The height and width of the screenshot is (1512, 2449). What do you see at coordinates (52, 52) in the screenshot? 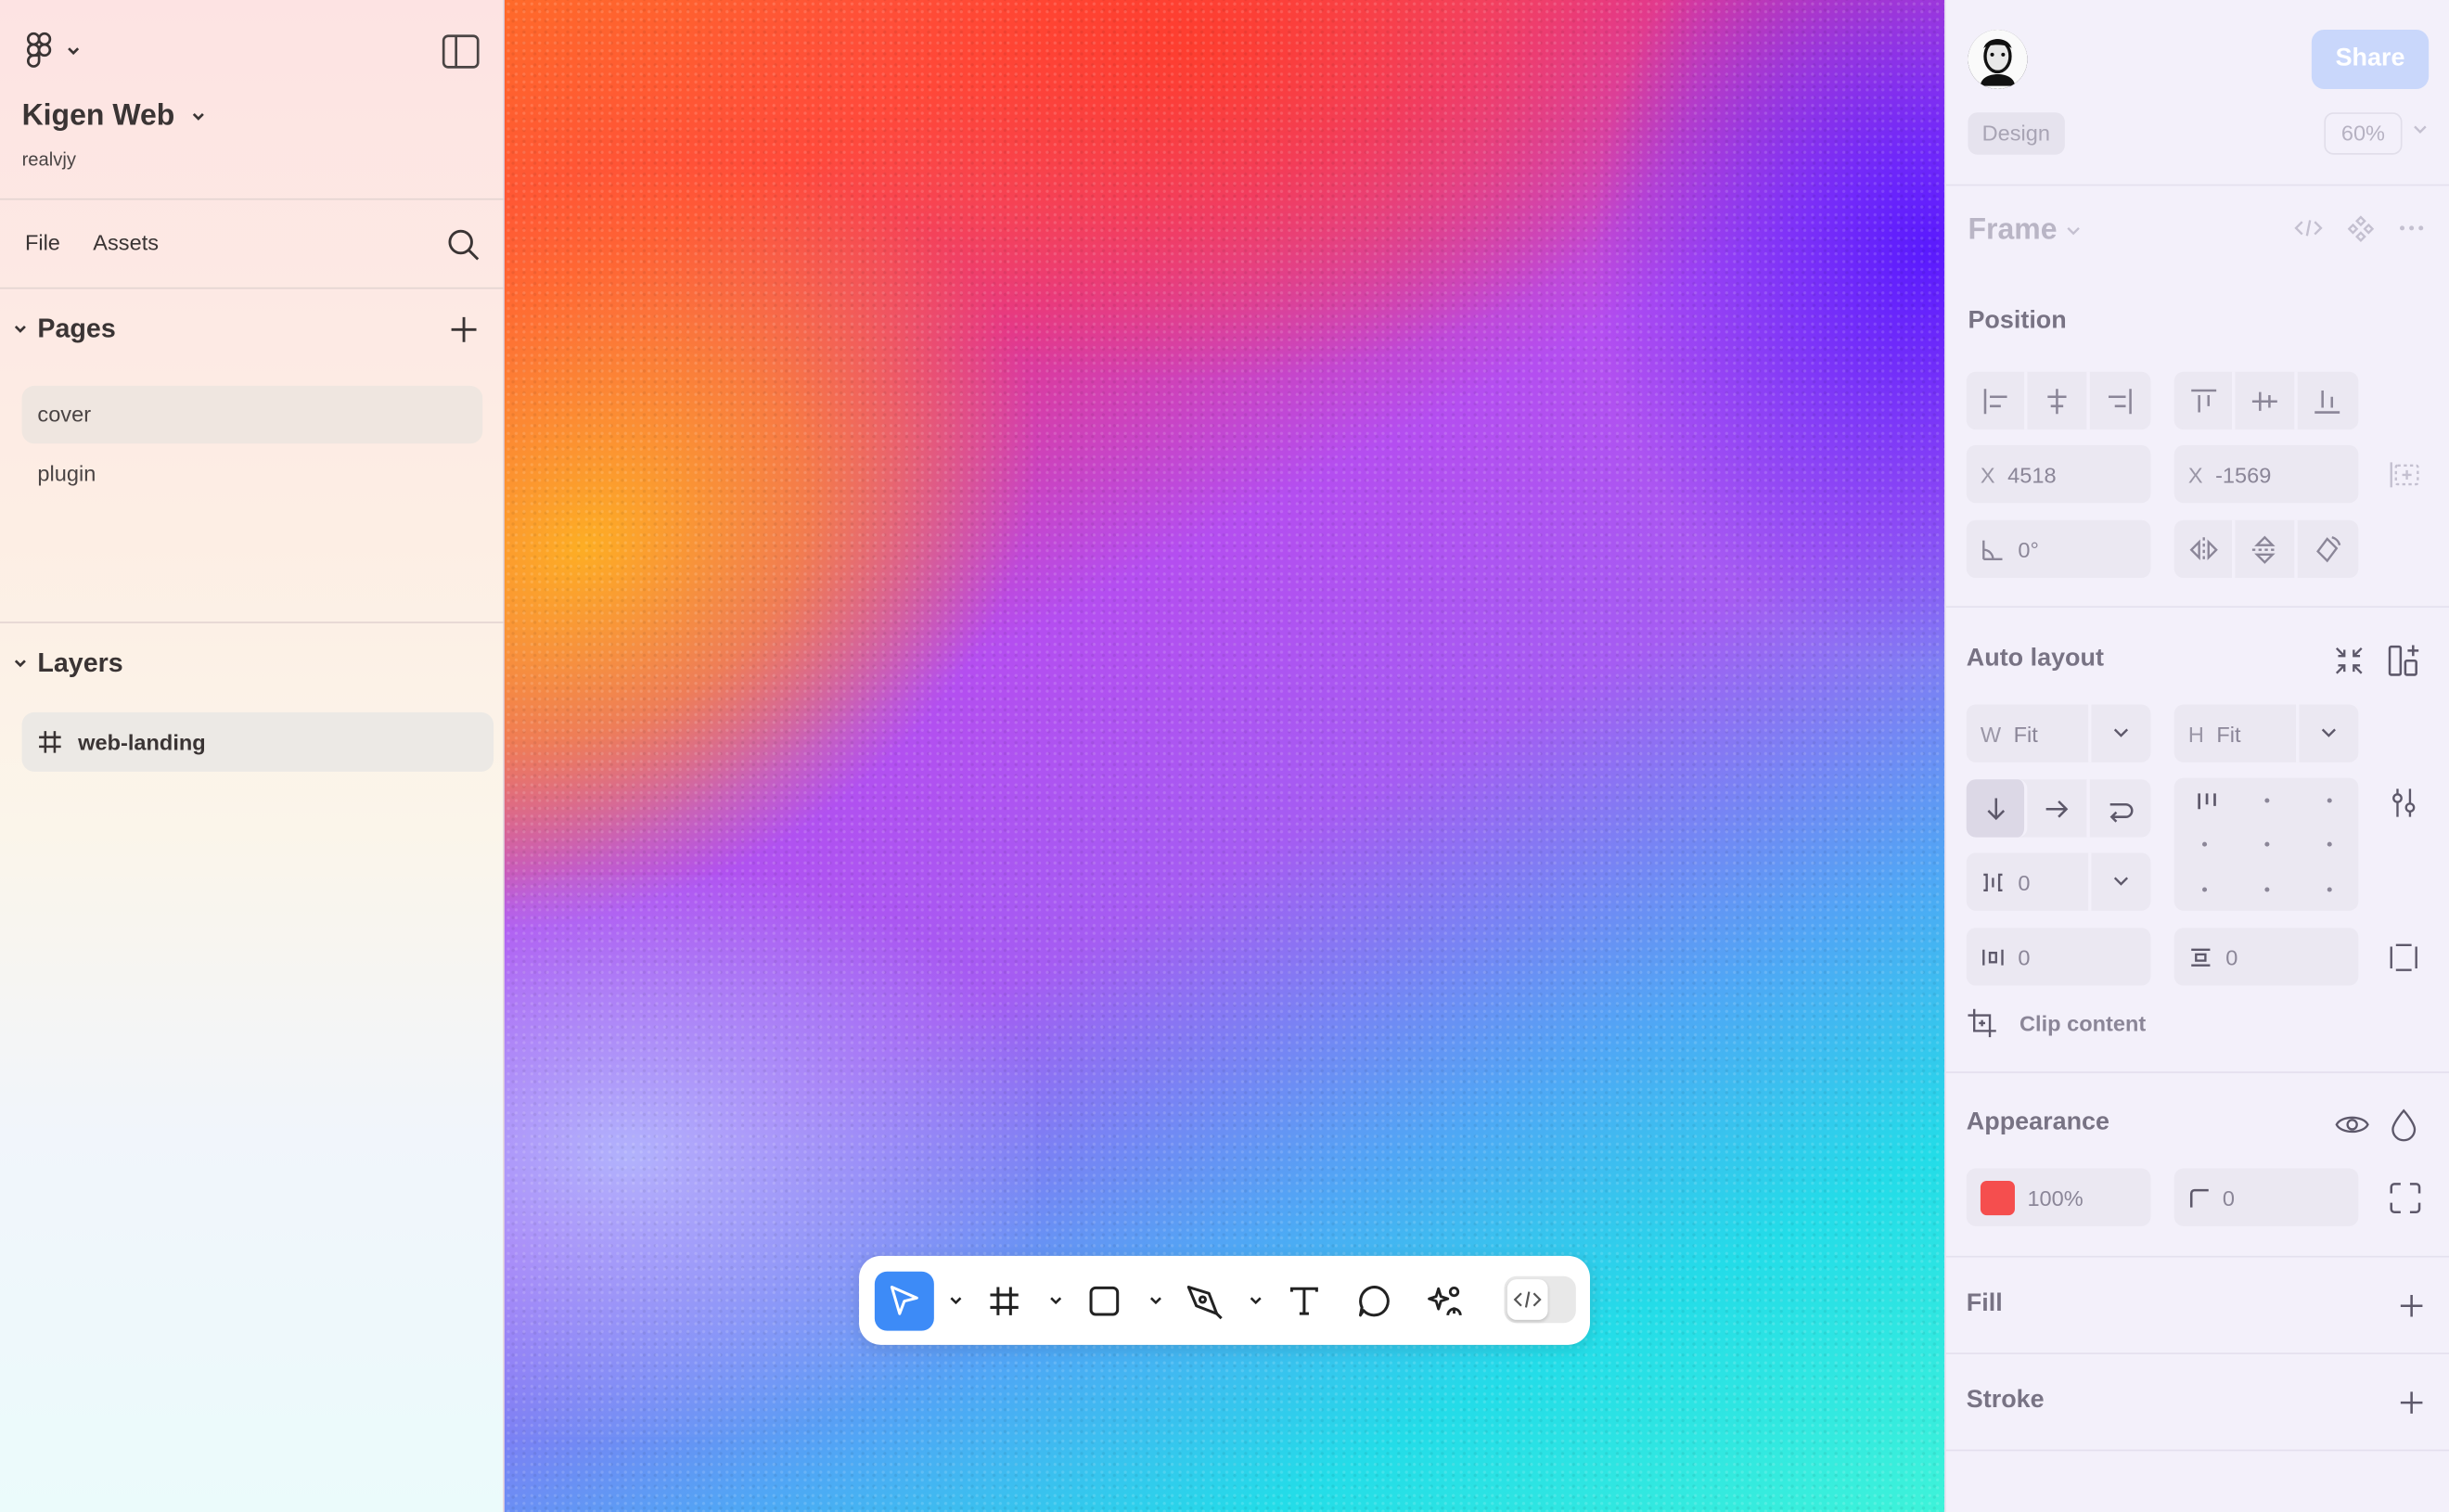
I see `main-menu-button` at bounding box center [52, 52].